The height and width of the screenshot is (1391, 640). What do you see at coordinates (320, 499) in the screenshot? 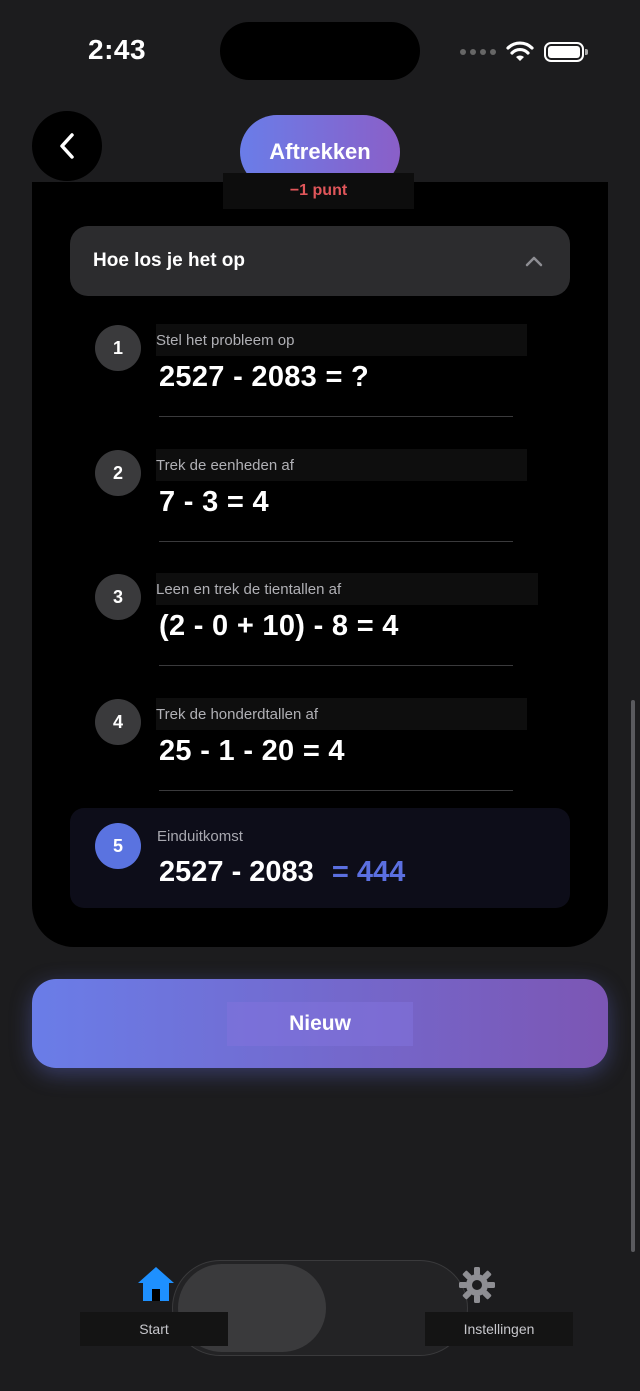
I see `solution-step: 2 Trek de eenheden af 7 - 3 = 4` at bounding box center [320, 499].